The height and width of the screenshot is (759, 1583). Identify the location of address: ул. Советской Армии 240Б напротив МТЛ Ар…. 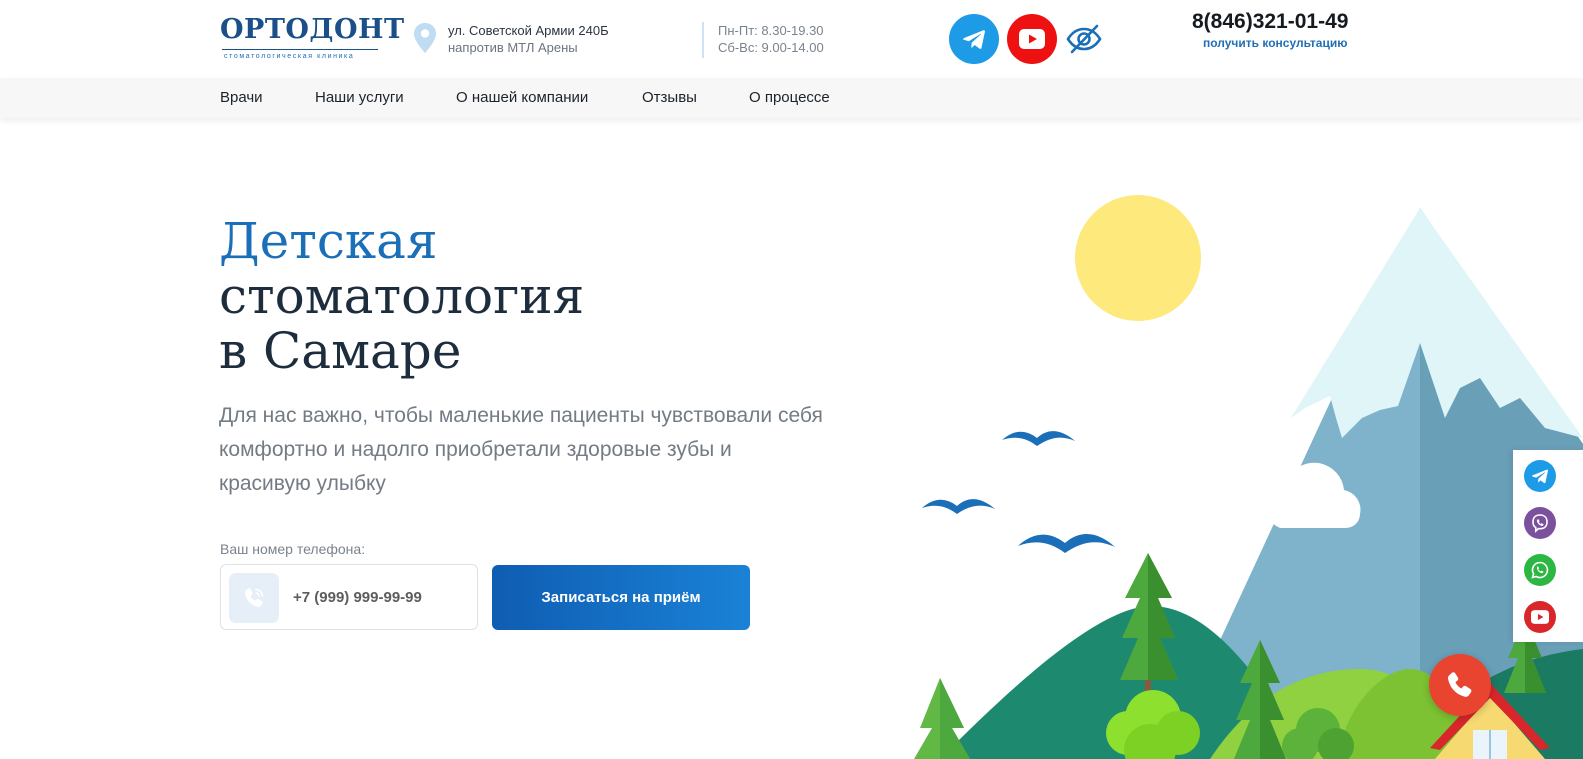
(528, 39).